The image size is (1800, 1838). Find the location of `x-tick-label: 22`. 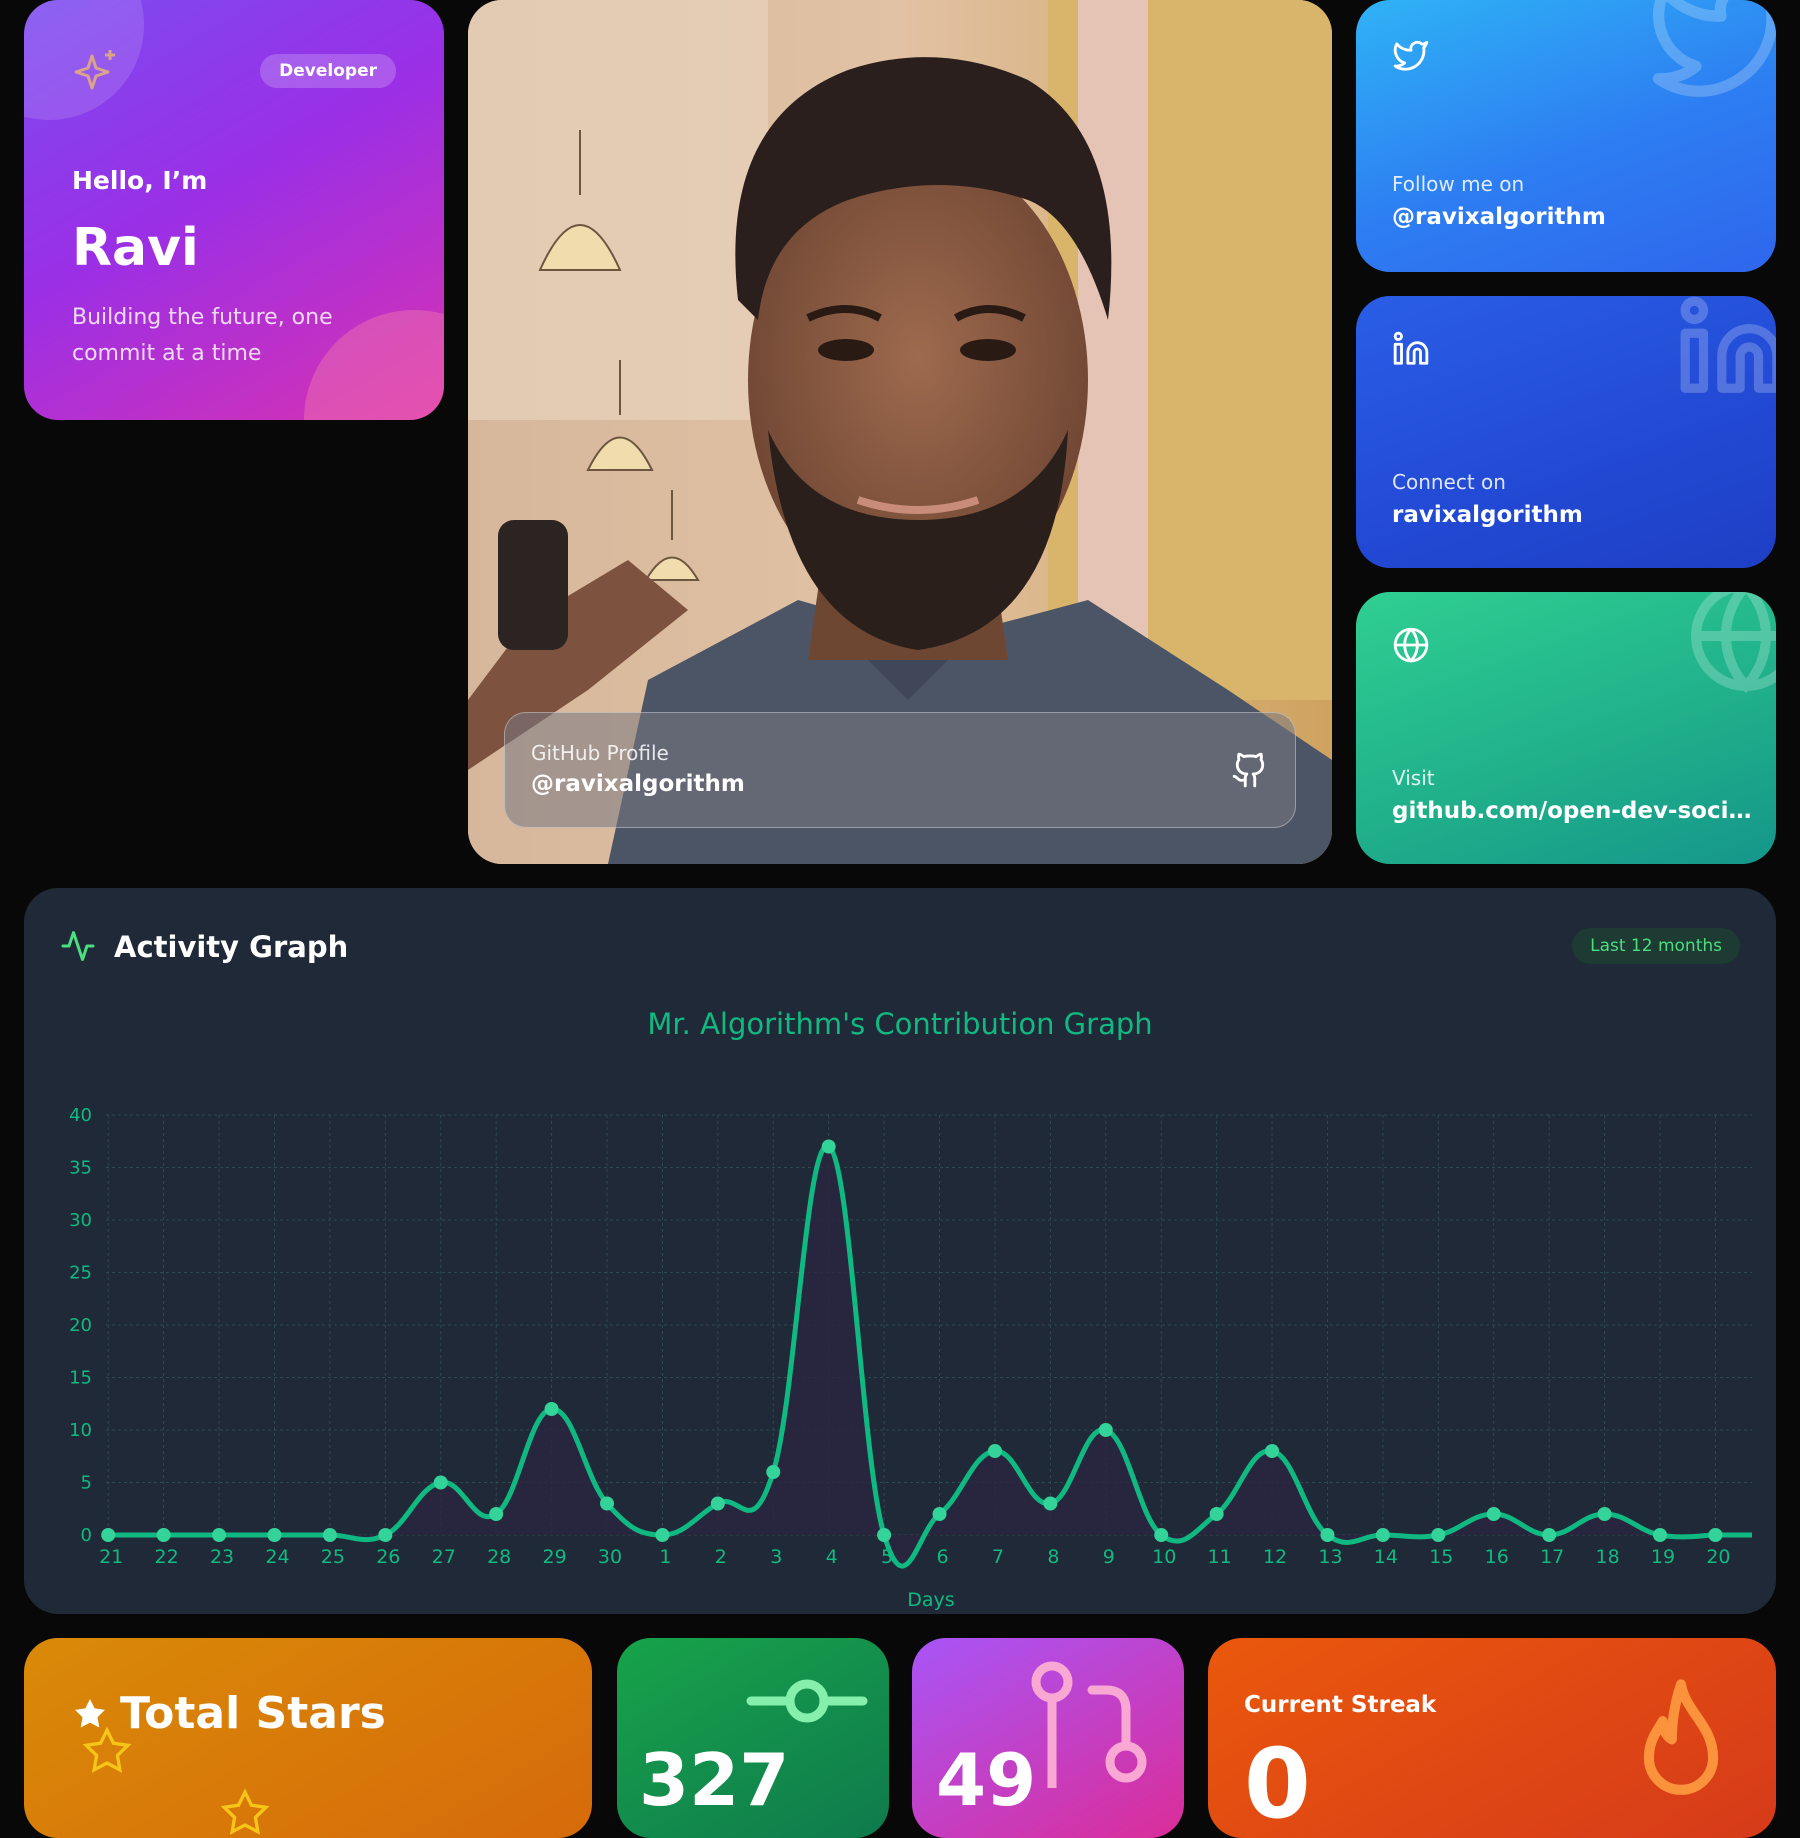

x-tick-label: 22 is located at coordinates (167, 1557).